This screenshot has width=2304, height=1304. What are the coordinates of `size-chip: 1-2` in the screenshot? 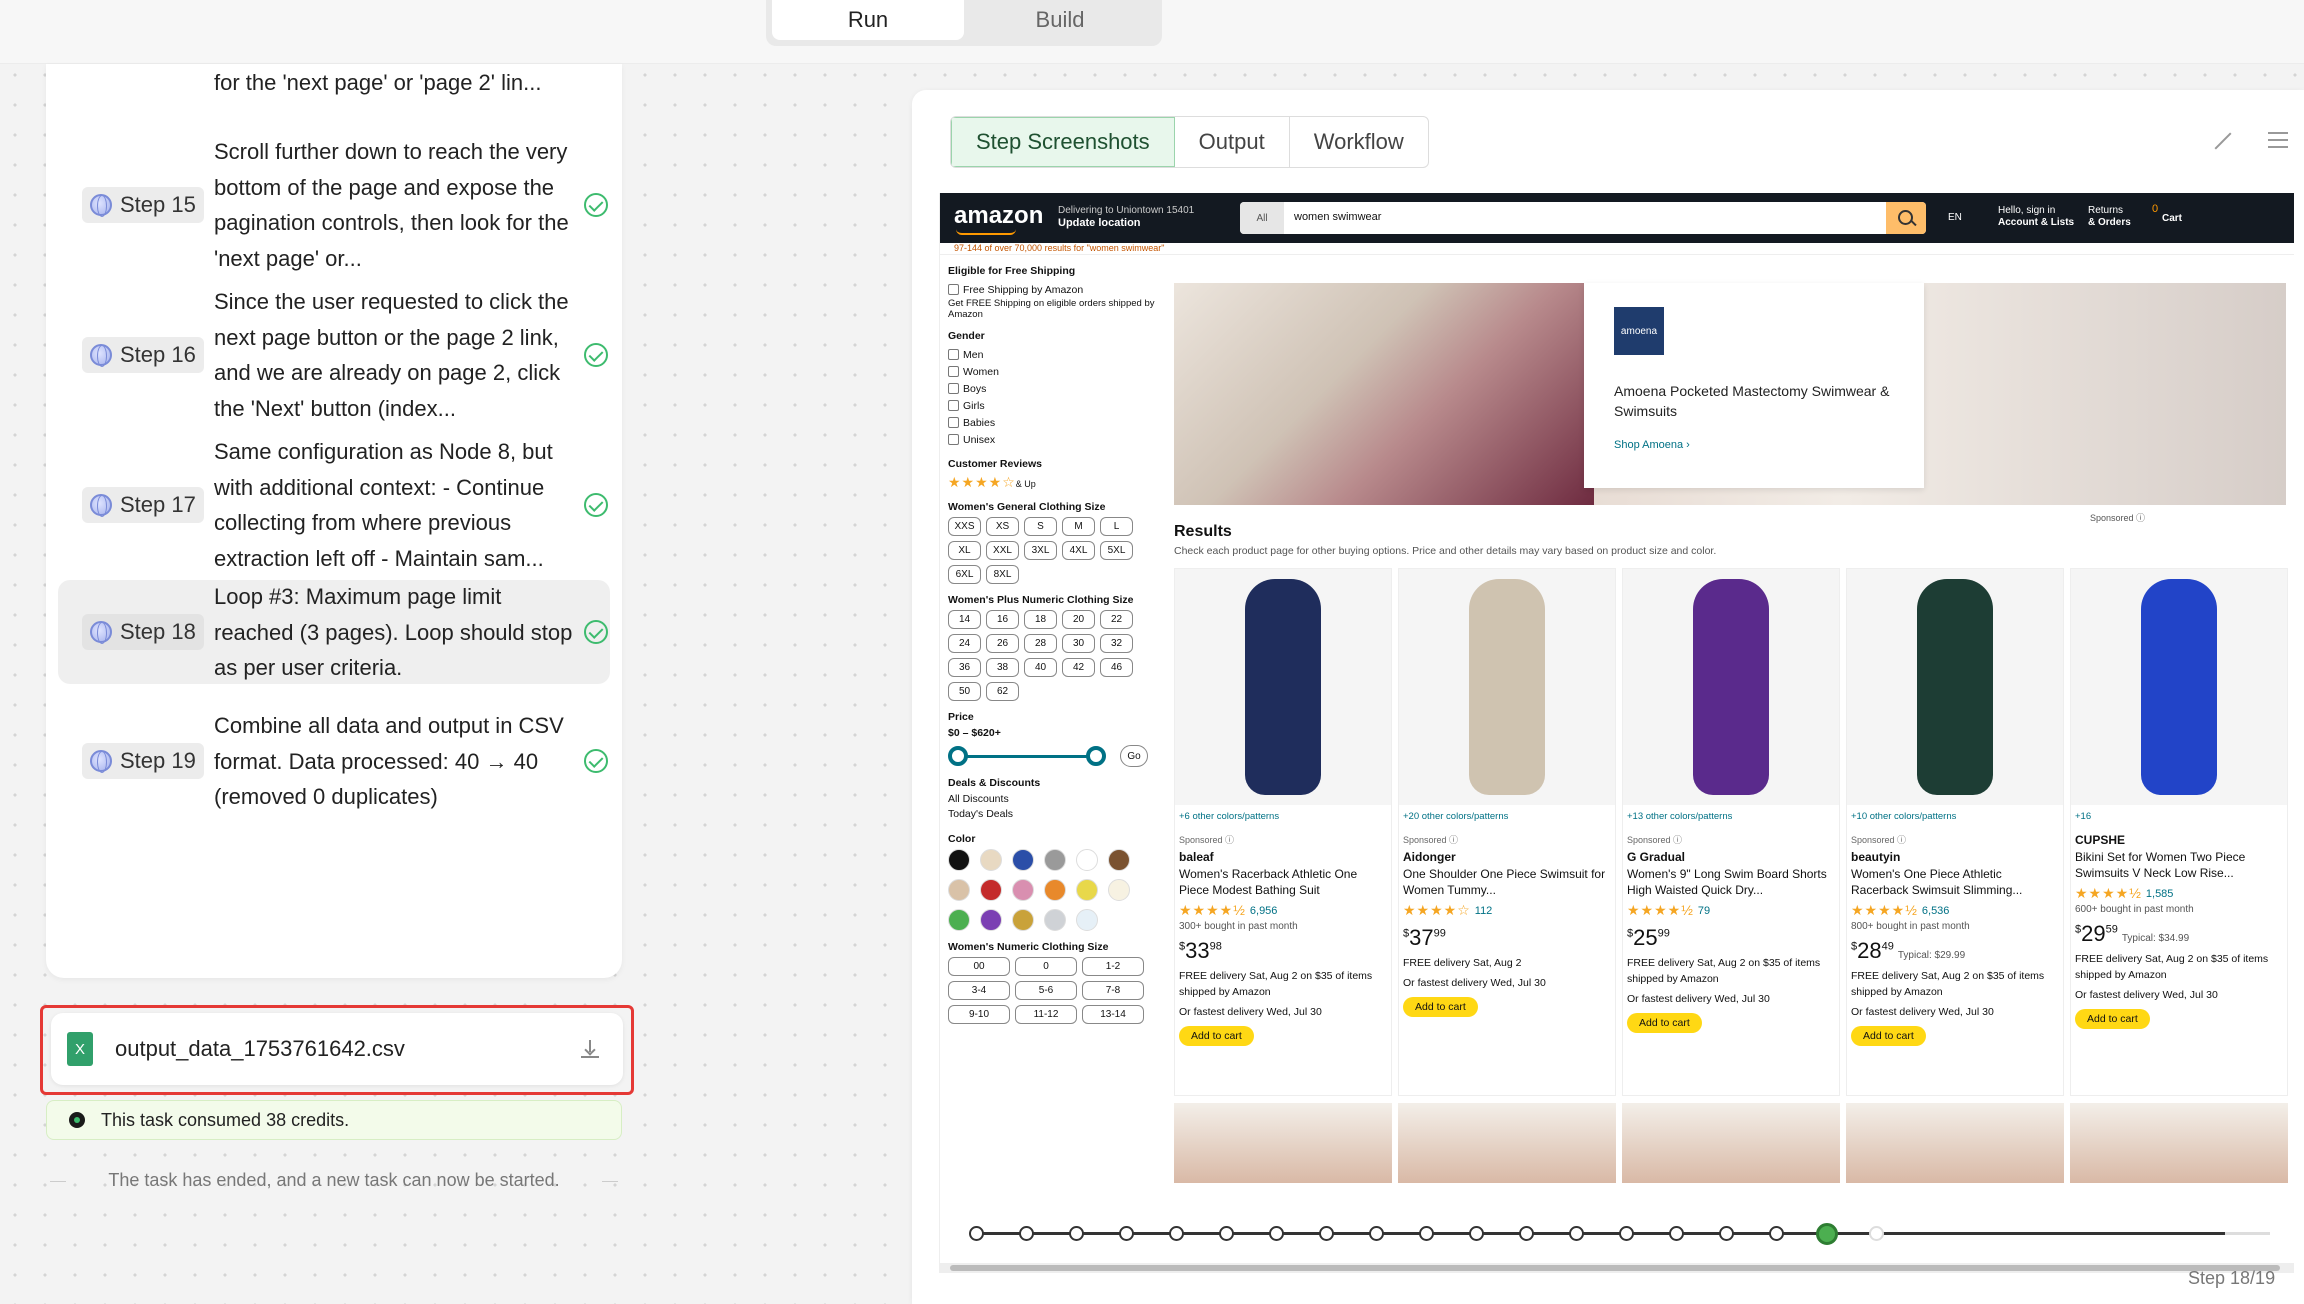 It's located at (1113, 966).